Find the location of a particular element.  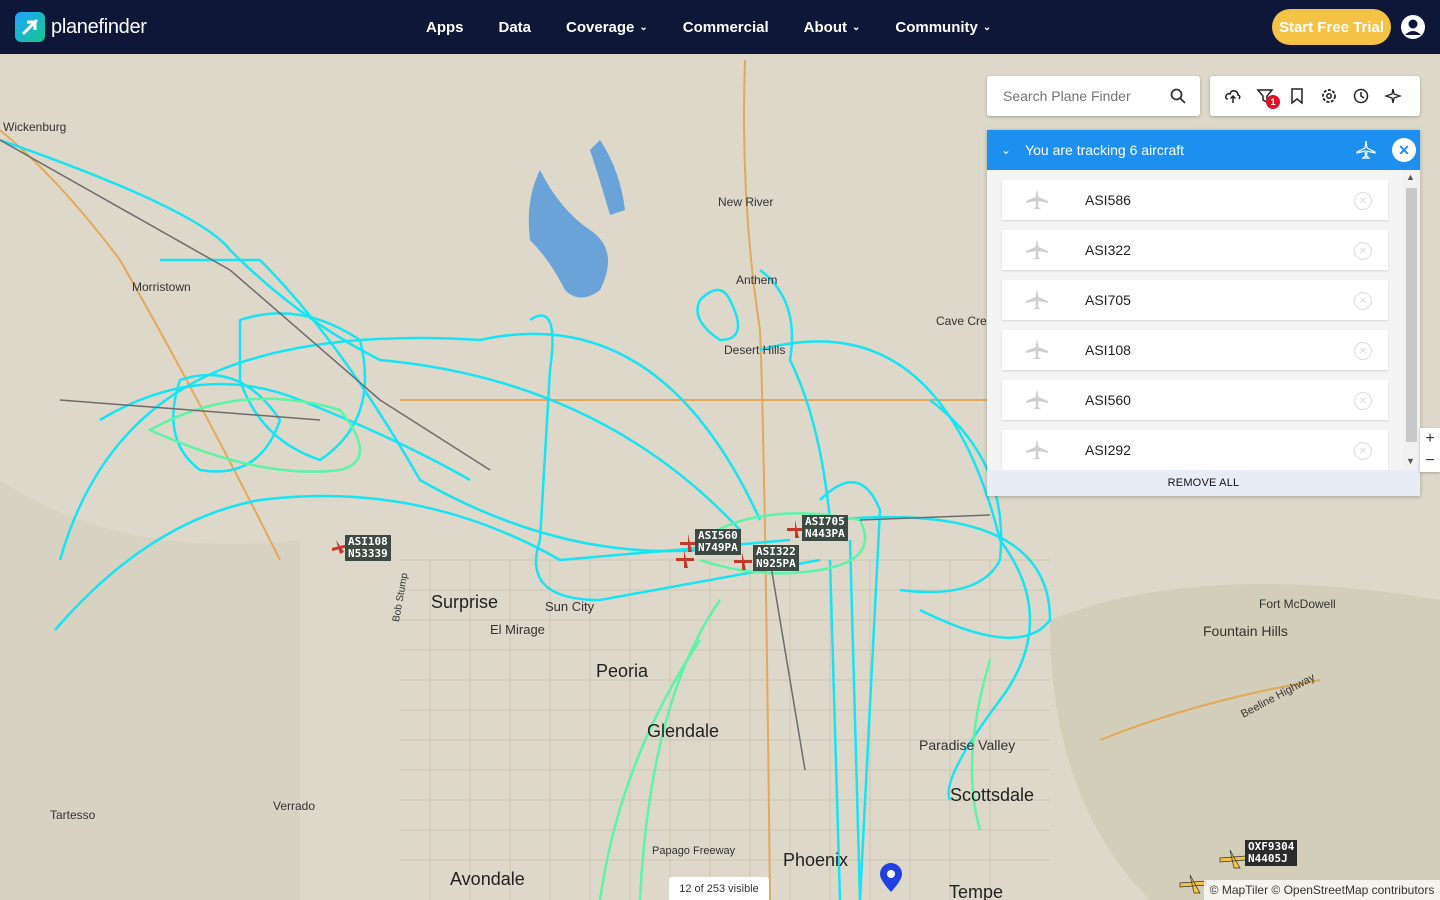

aircraft-tag: ASI560 N749PA is located at coordinates (718, 542).